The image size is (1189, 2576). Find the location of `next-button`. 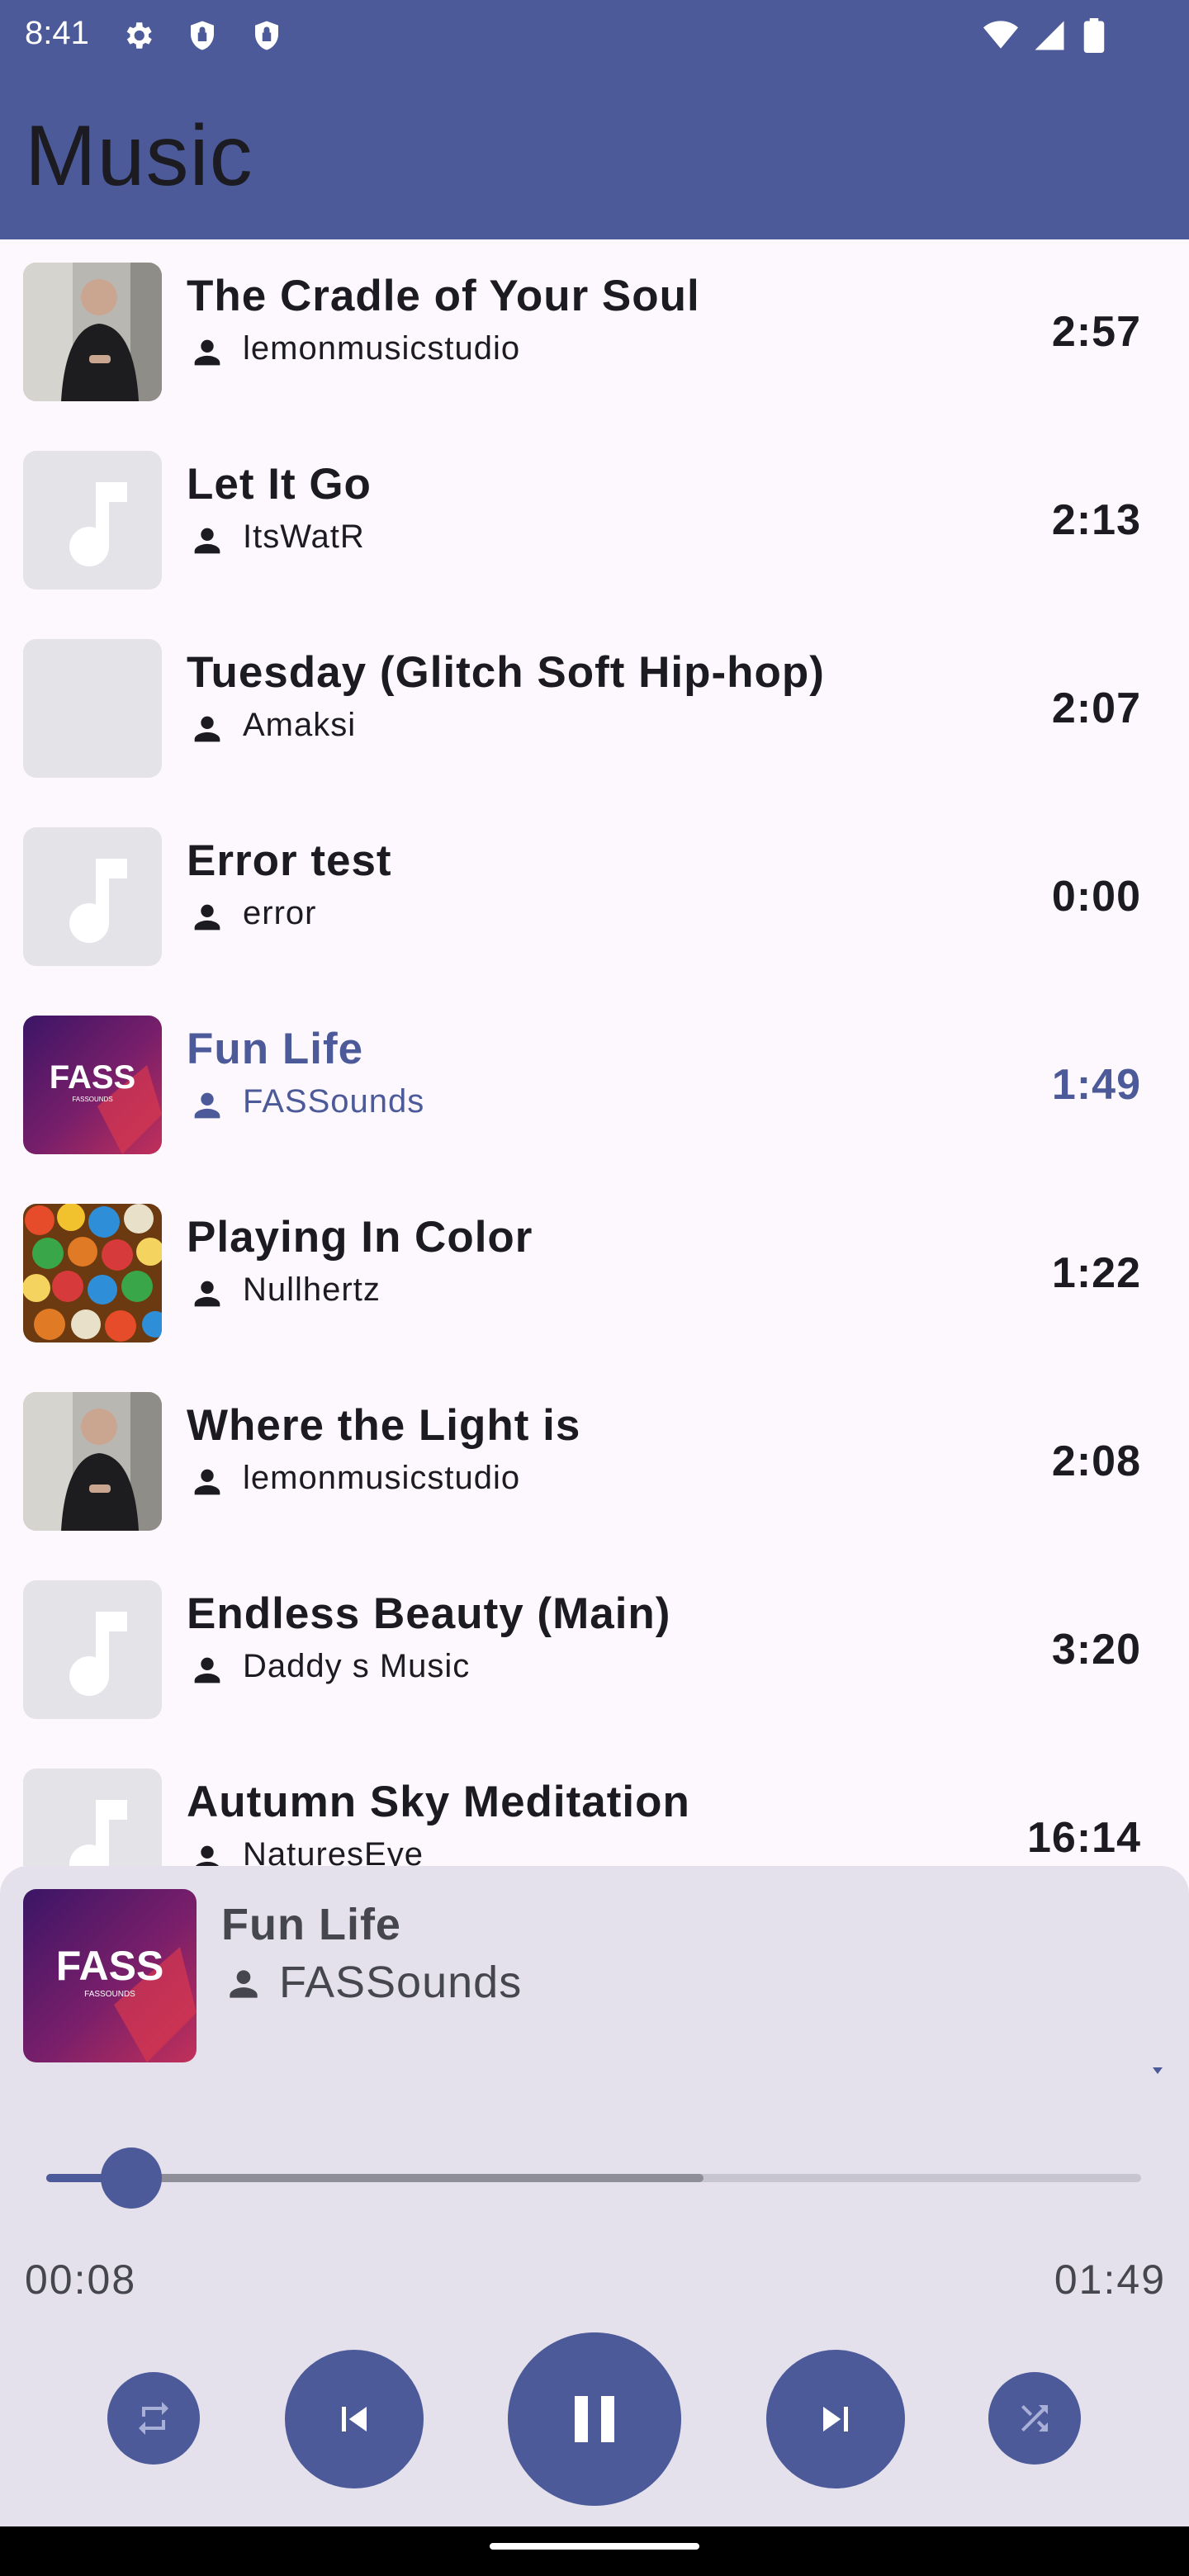

next-button is located at coordinates (835, 2419).